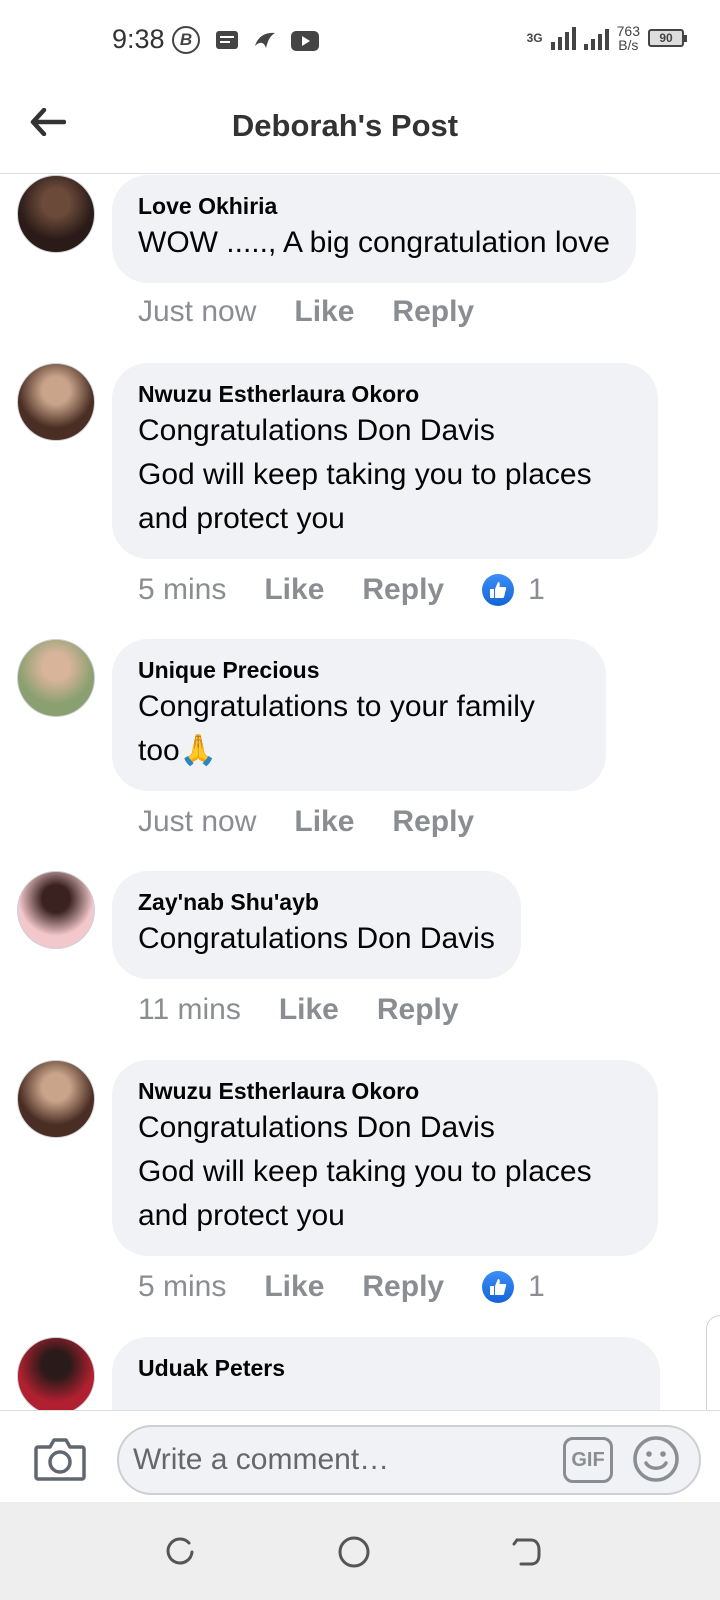 The height and width of the screenshot is (1600, 720). I want to click on system-back-button, so click(526, 1552).